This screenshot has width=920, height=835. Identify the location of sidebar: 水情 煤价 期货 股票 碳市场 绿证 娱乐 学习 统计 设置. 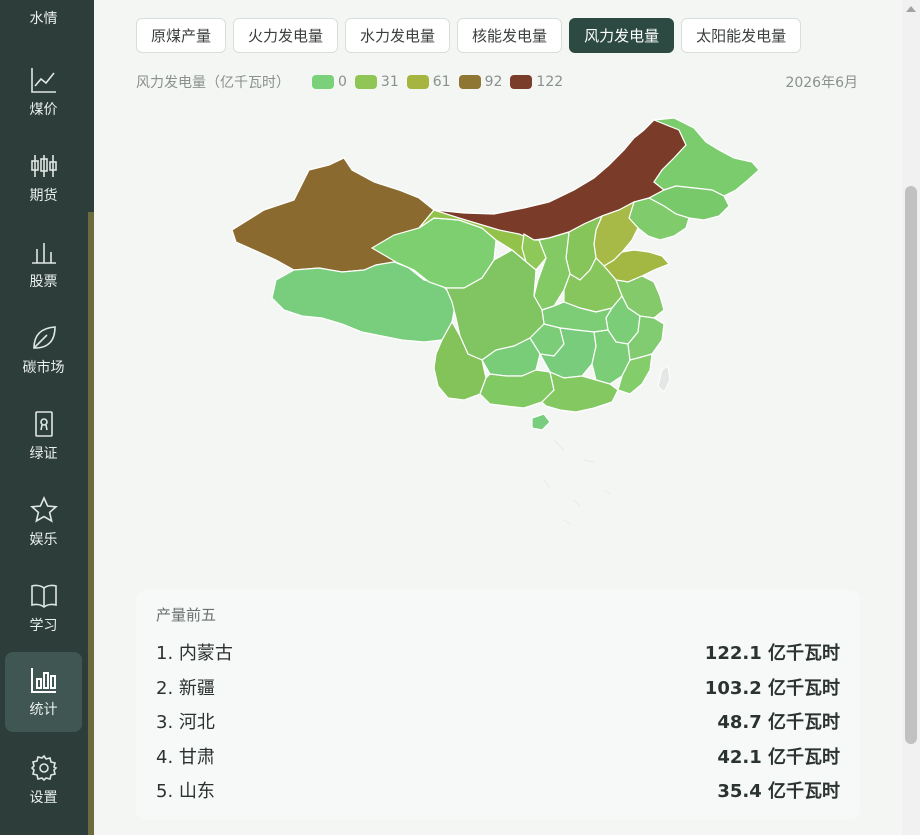
(47, 417).